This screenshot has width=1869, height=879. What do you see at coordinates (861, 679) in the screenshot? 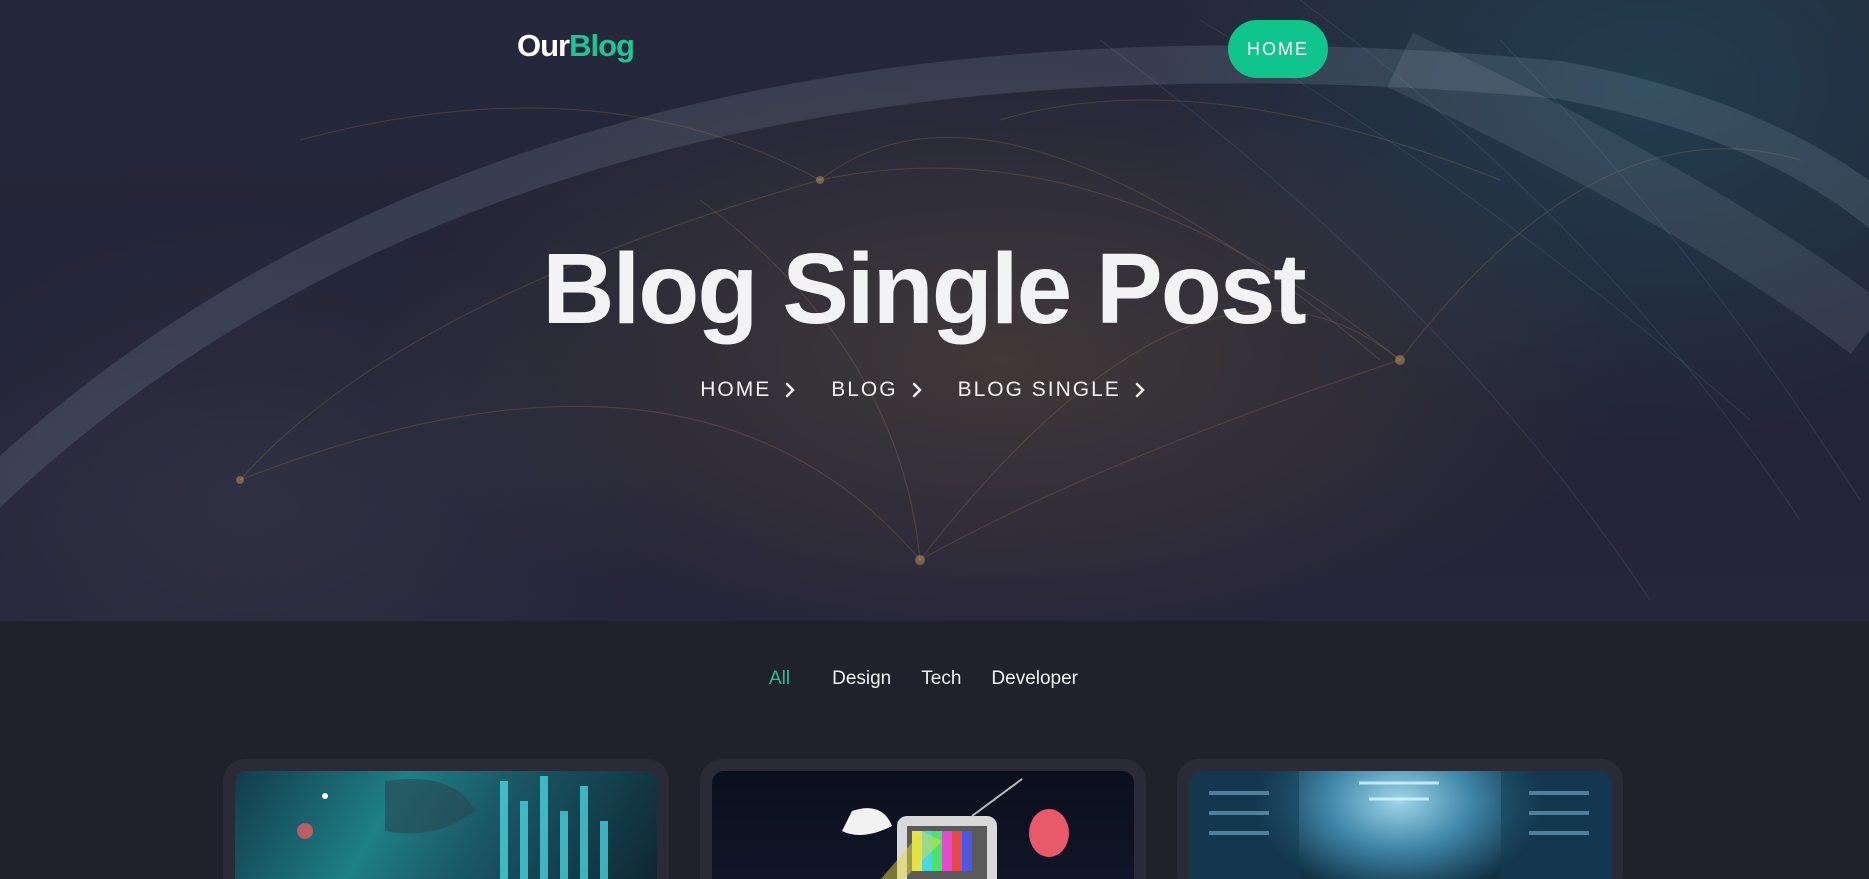
I see `filter-design: Design` at bounding box center [861, 679].